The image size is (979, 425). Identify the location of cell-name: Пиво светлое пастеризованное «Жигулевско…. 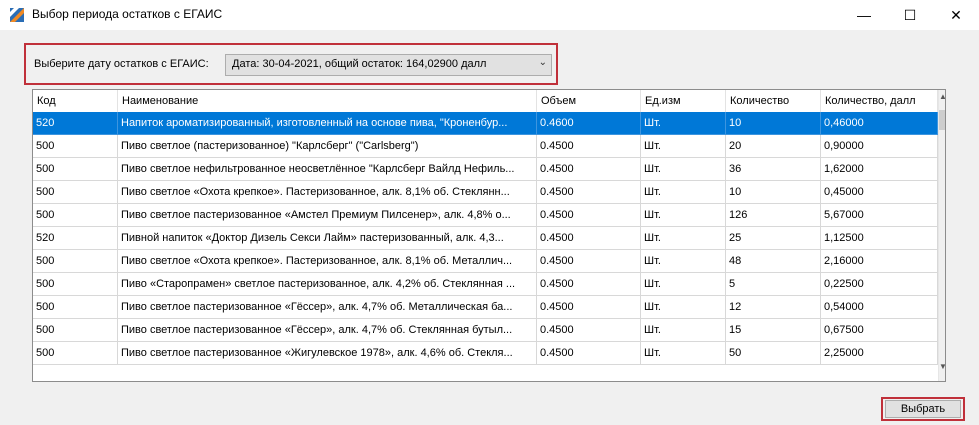
(327, 353).